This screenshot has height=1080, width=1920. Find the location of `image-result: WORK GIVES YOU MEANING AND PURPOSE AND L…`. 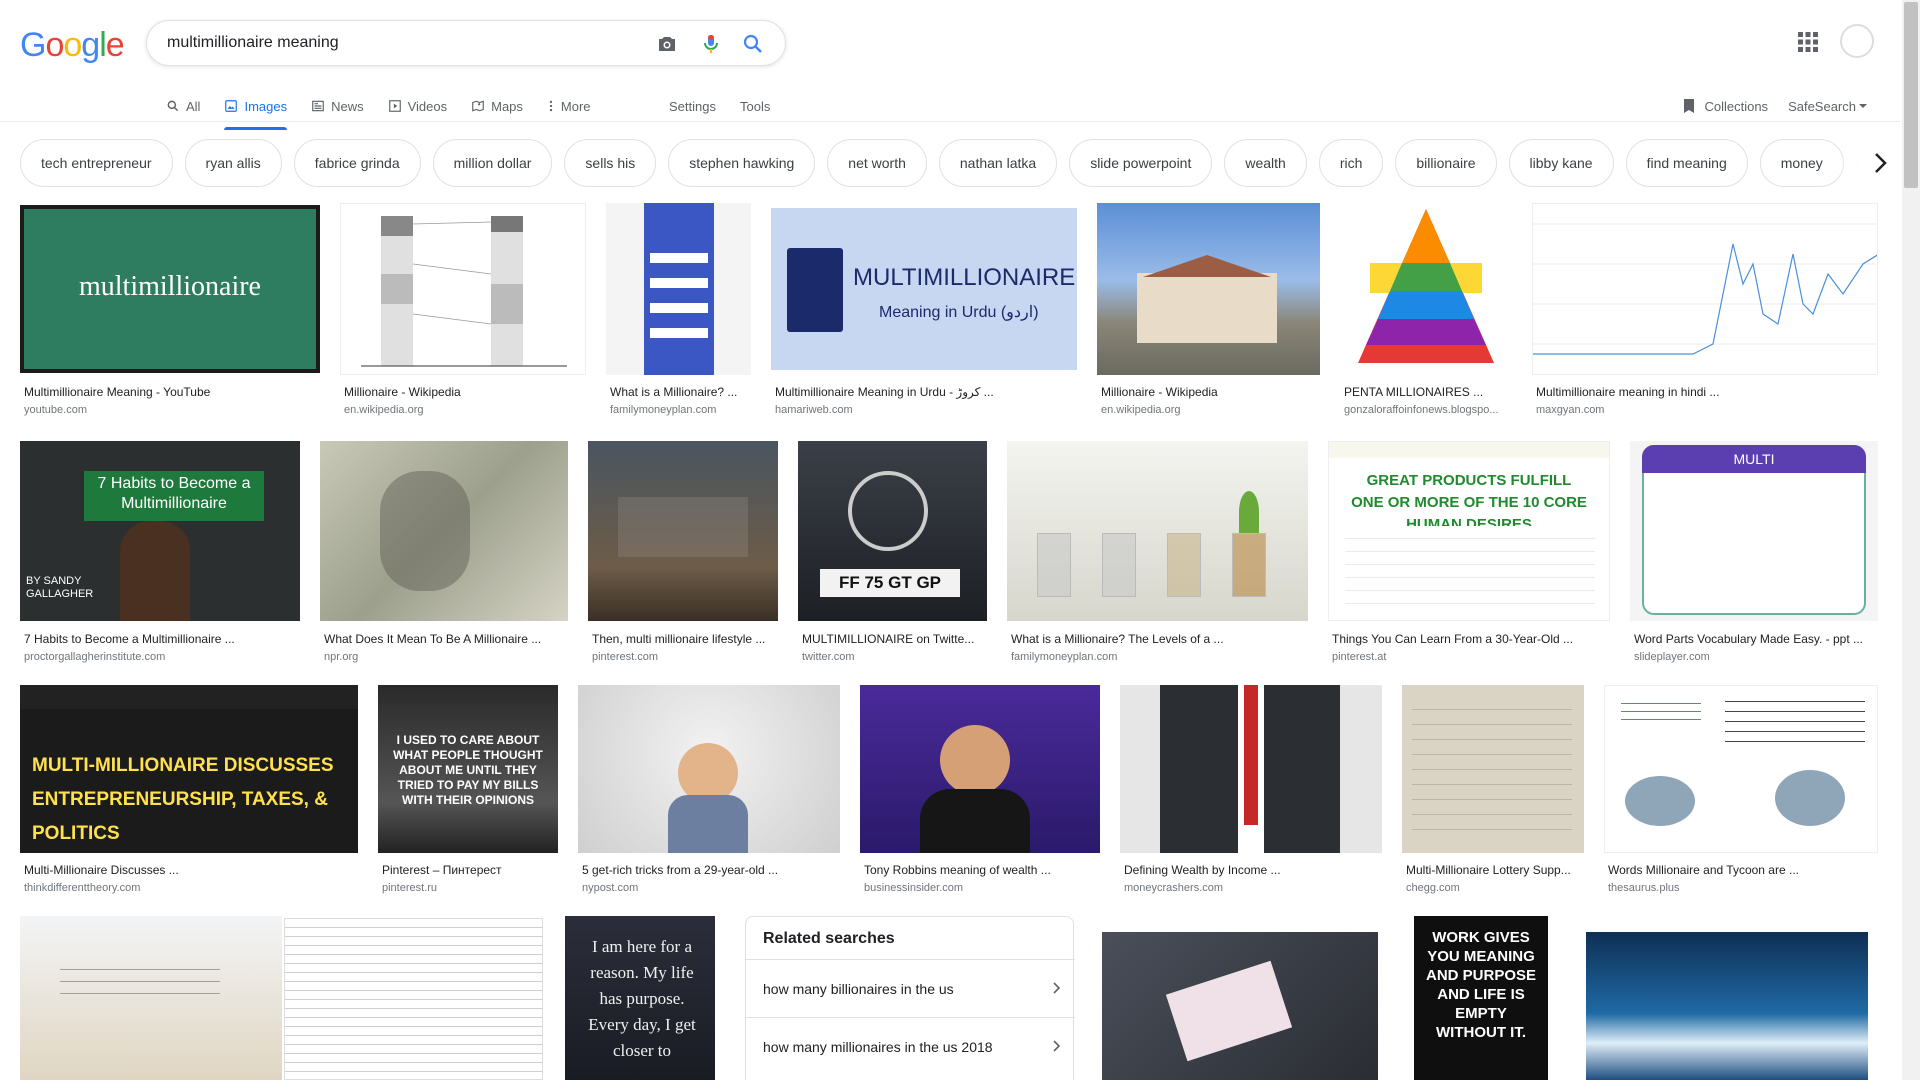

image-result: WORK GIVES YOU MEANING AND PURPOSE AND L… is located at coordinates (1481, 998).